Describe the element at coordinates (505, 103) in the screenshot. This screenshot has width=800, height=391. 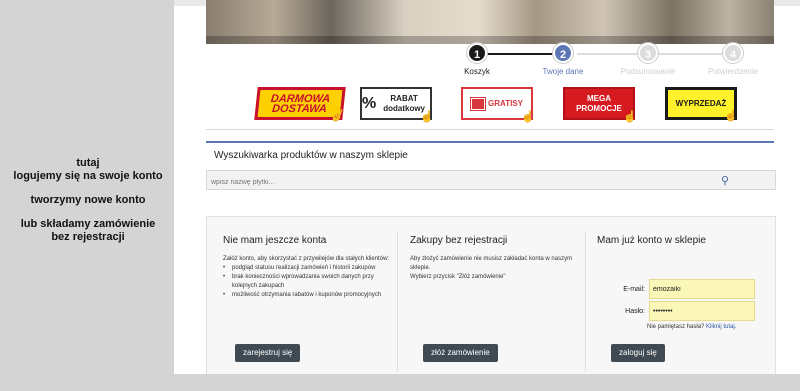
I see `promo-label: GRATISY` at that location.